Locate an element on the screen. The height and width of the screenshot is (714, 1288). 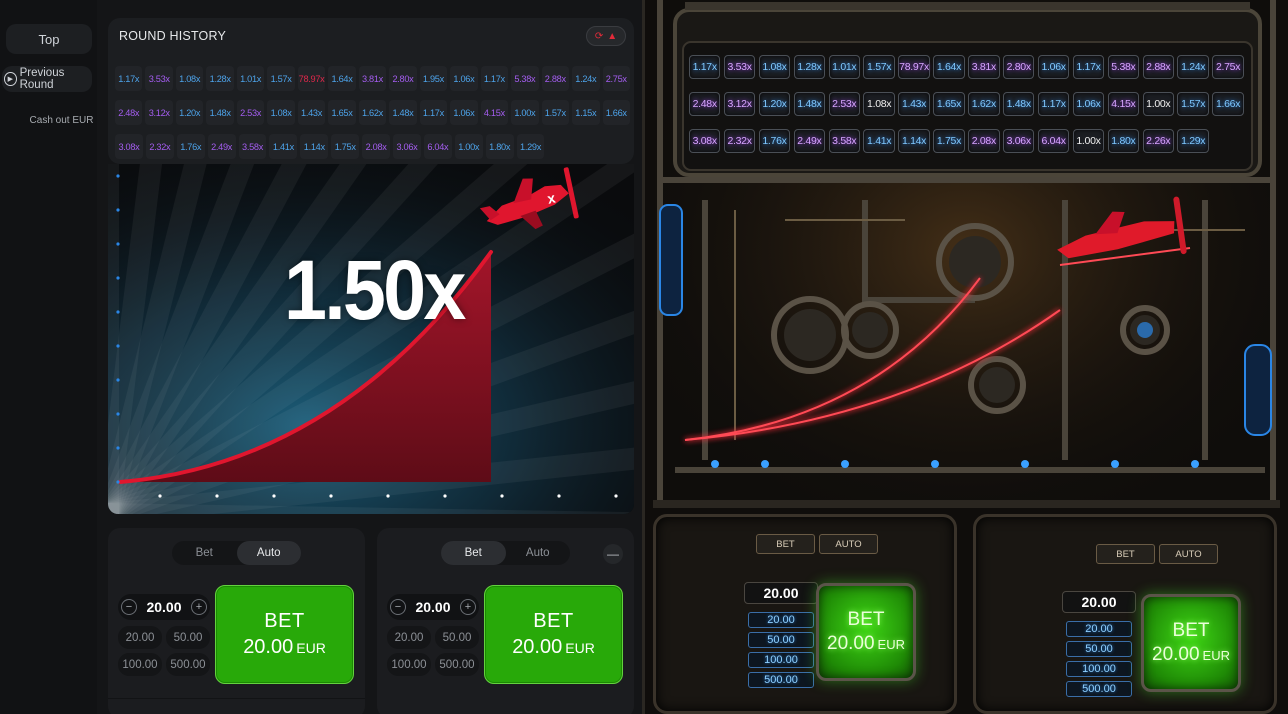
steampunk-multiplier-chip: 2.32x is located at coordinates (739, 141).